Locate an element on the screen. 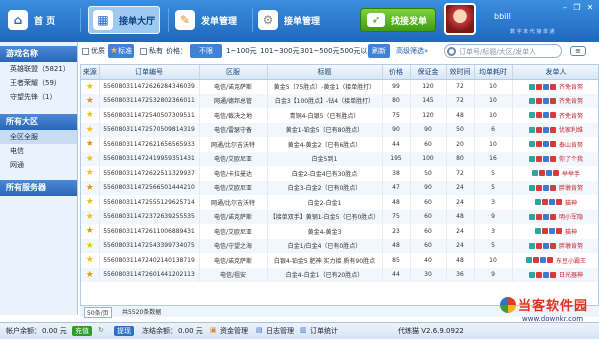  avatar is located at coordinates (460, 19).